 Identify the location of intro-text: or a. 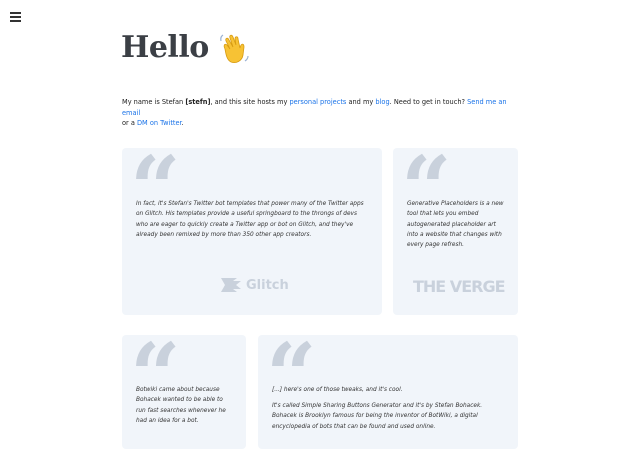
(129, 123).